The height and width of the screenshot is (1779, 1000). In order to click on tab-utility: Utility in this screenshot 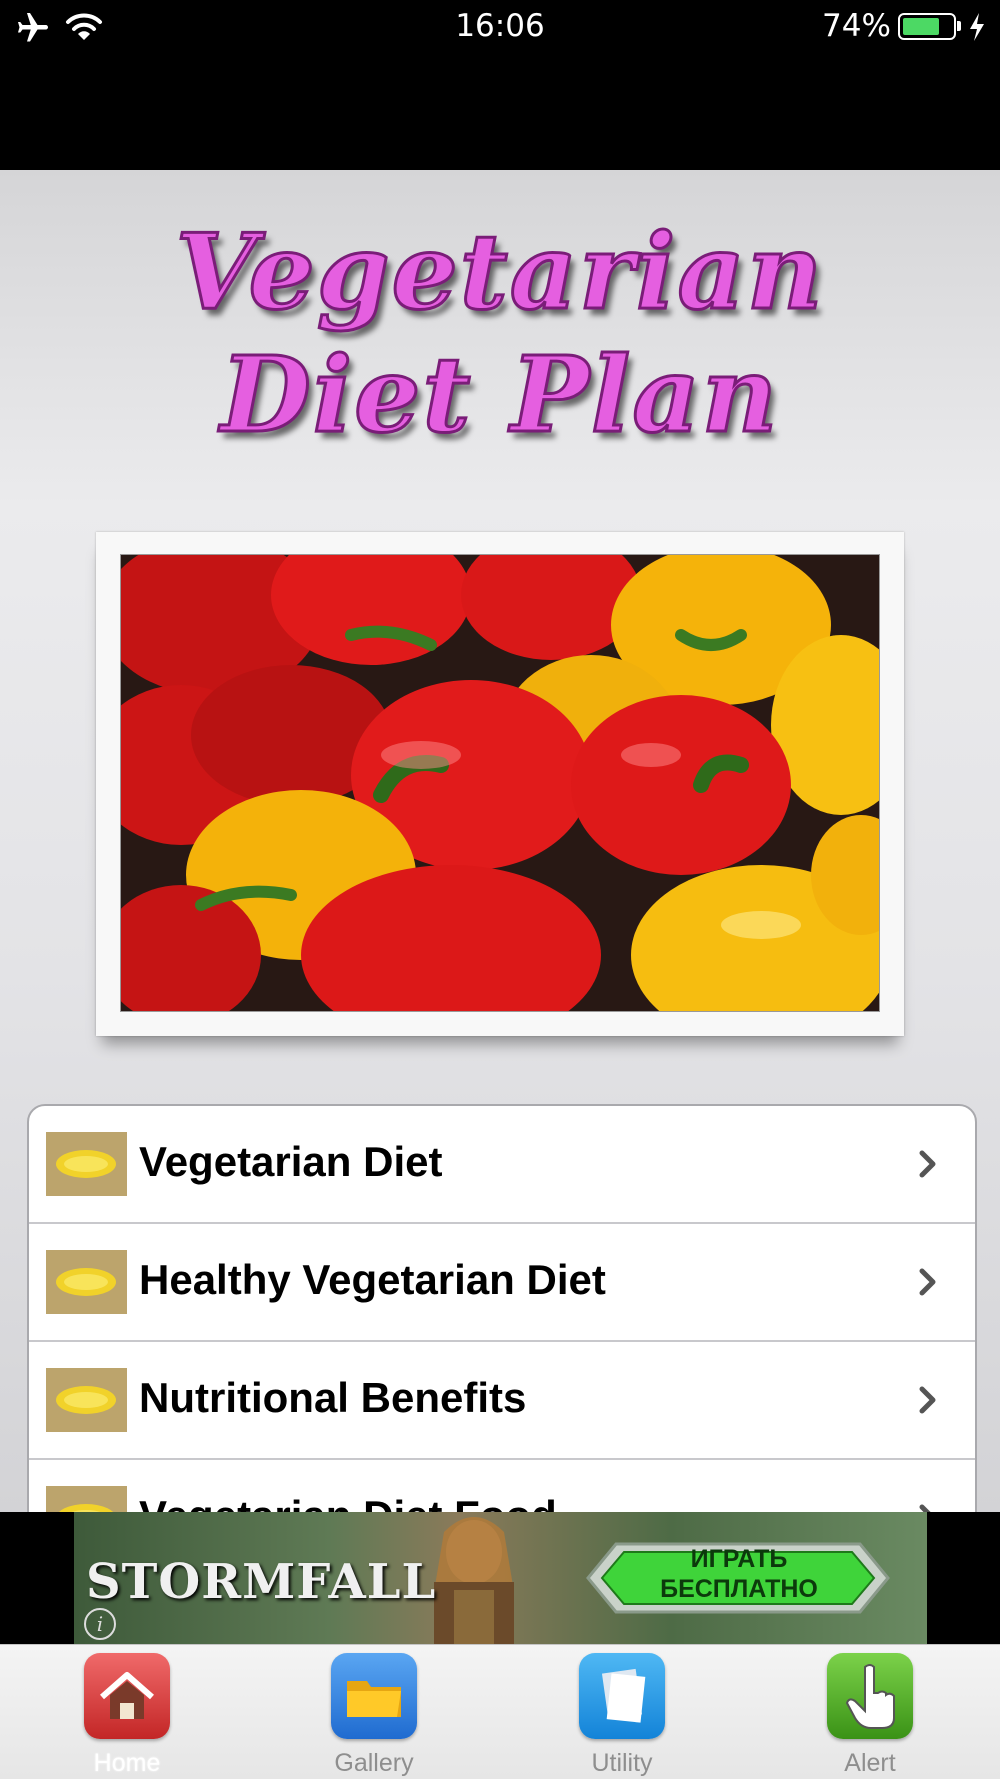, I will do `click(622, 1716)`.